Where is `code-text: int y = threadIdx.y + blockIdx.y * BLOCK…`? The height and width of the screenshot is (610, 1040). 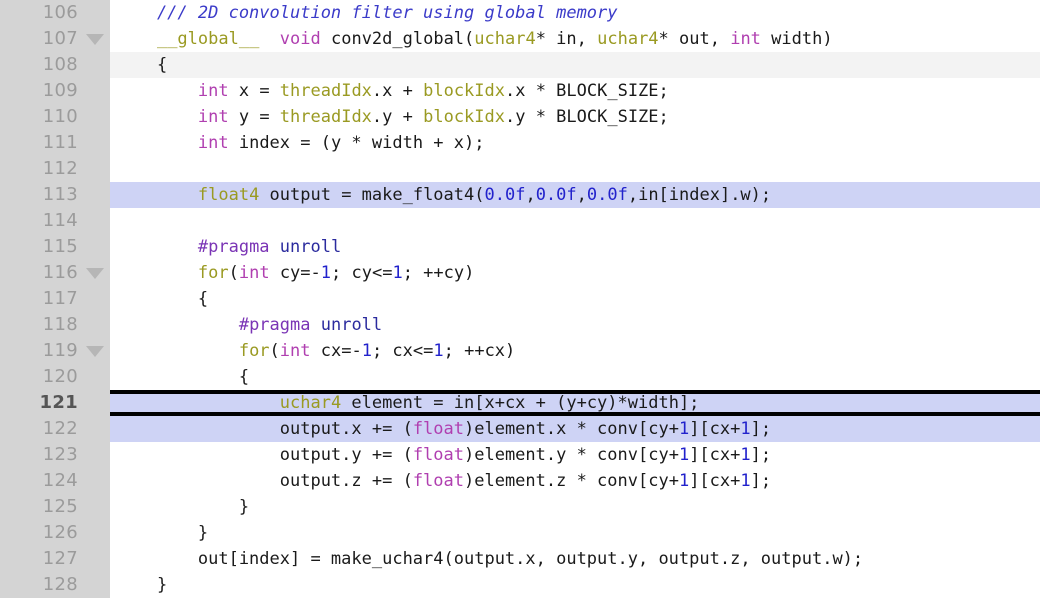
code-text: int y = threadIdx.y + blockIdx.y * BLOCK… is located at coordinates (575, 117).